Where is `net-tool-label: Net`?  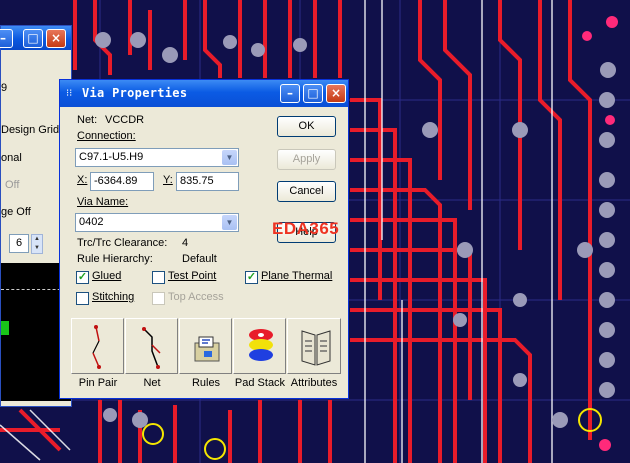 net-tool-label: Net is located at coordinates (152, 383).